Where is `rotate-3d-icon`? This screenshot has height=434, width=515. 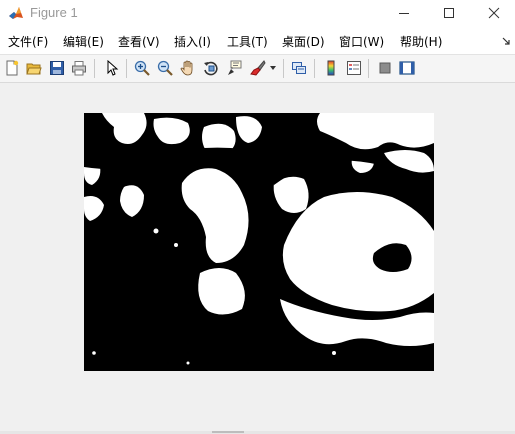 rotate-3d-icon is located at coordinates (211, 68).